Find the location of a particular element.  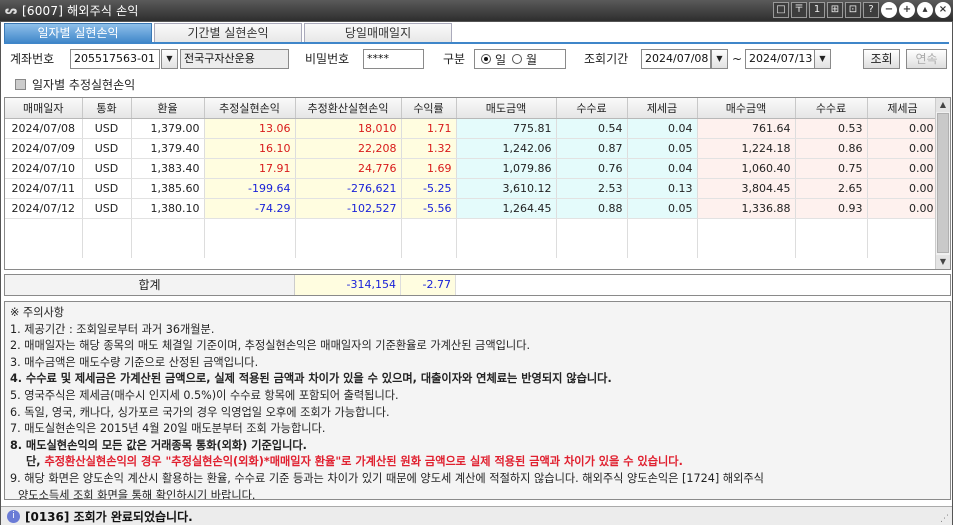

maximize-icon: ▴ is located at coordinates (925, 10).